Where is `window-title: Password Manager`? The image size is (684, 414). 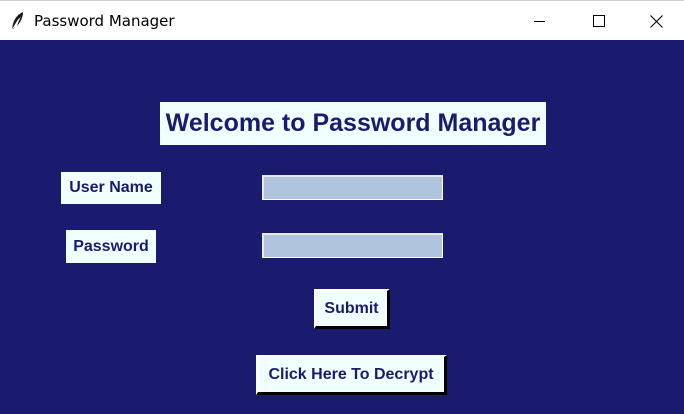 window-title: Password Manager is located at coordinates (104, 21).